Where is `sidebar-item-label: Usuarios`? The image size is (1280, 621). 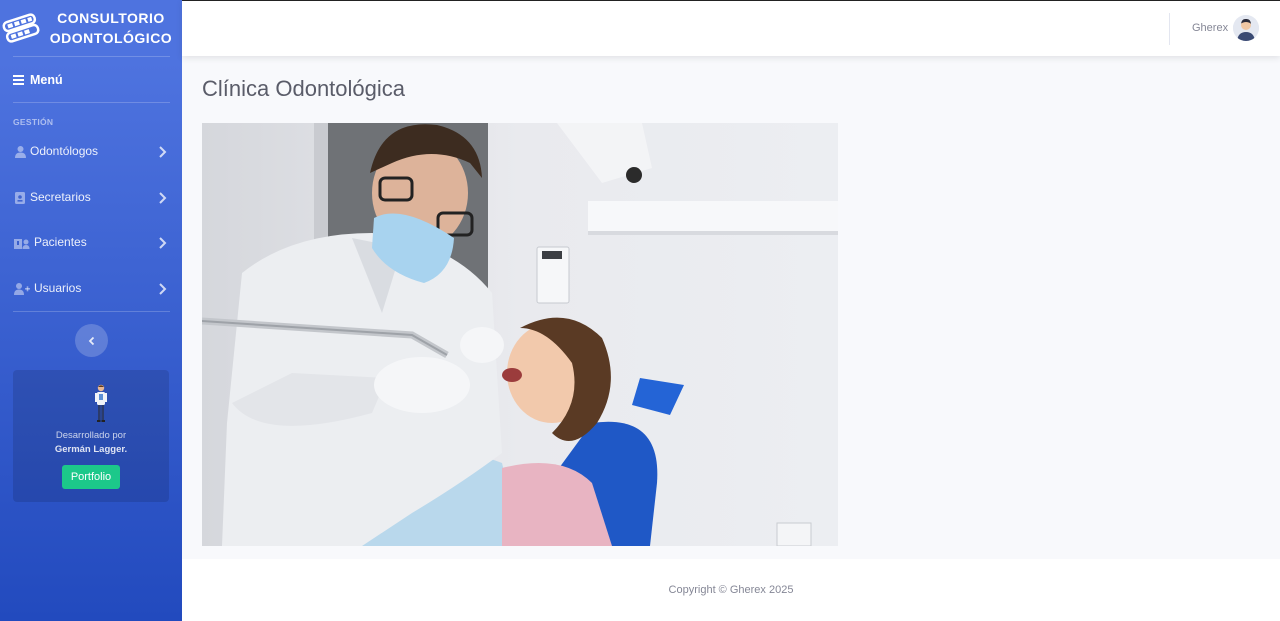
sidebar-item-label: Usuarios is located at coordinates (58, 288).